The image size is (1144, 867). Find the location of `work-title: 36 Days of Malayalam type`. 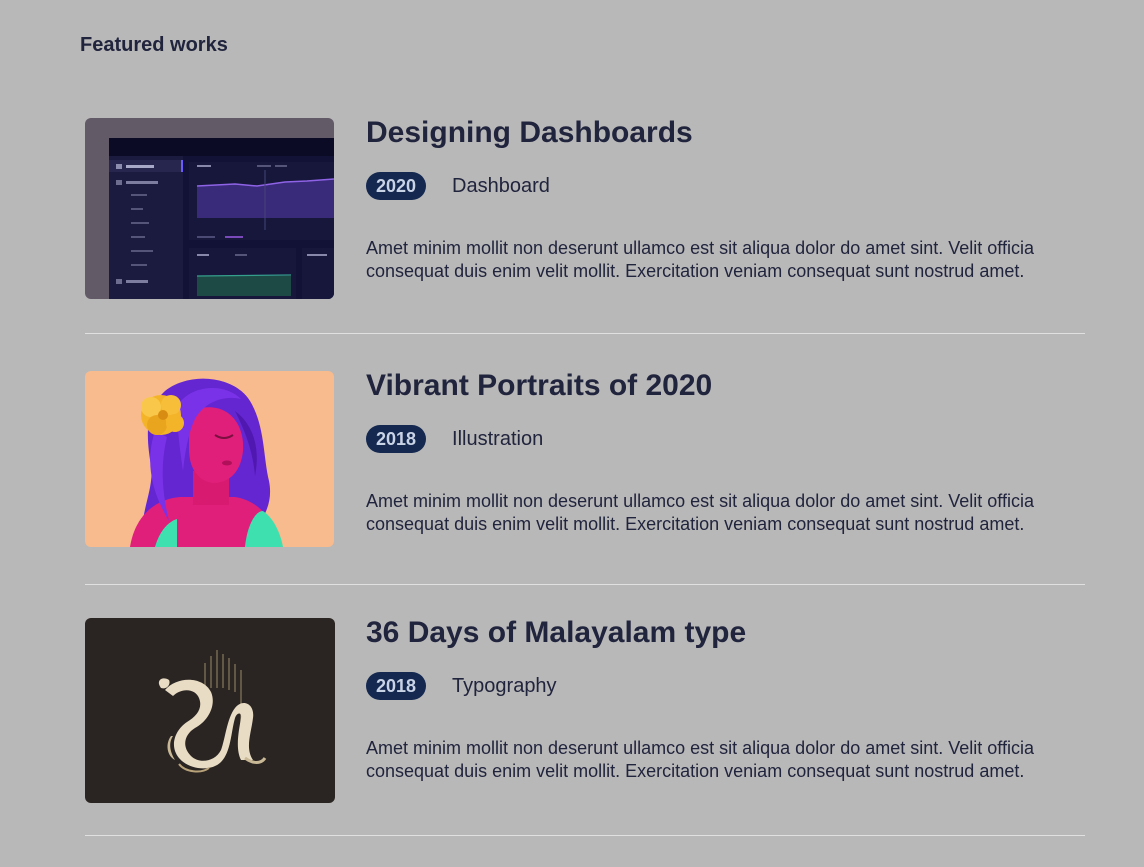

work-title: 36 Days of Malayalam type is located at coordinates (556, 633).